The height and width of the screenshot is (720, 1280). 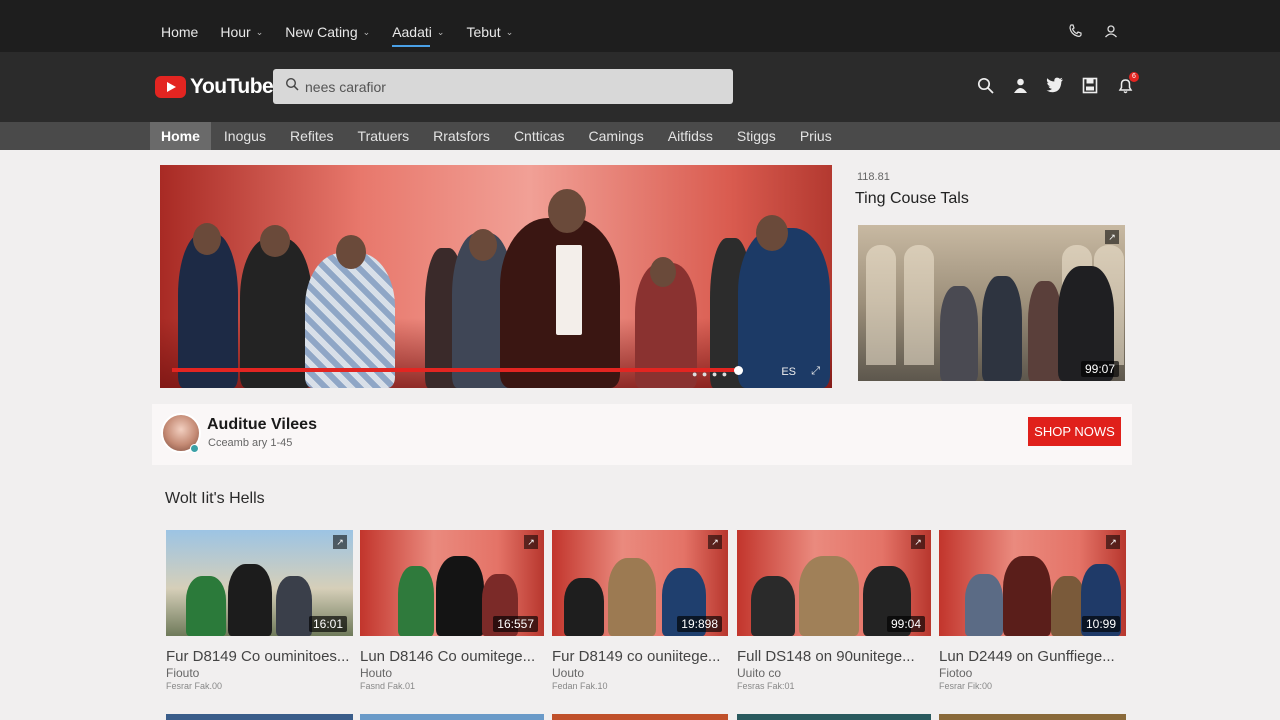 I want to click on tab-home: Home, so click(x=180, y=136).